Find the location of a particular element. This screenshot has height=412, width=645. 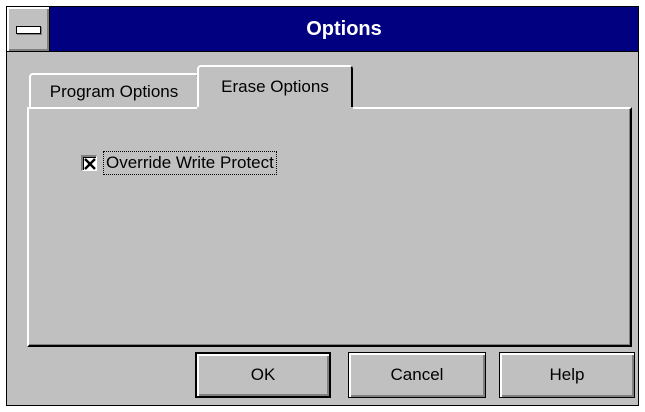

tab-erase-options: Erase Options is located at coordinates (275, 88).